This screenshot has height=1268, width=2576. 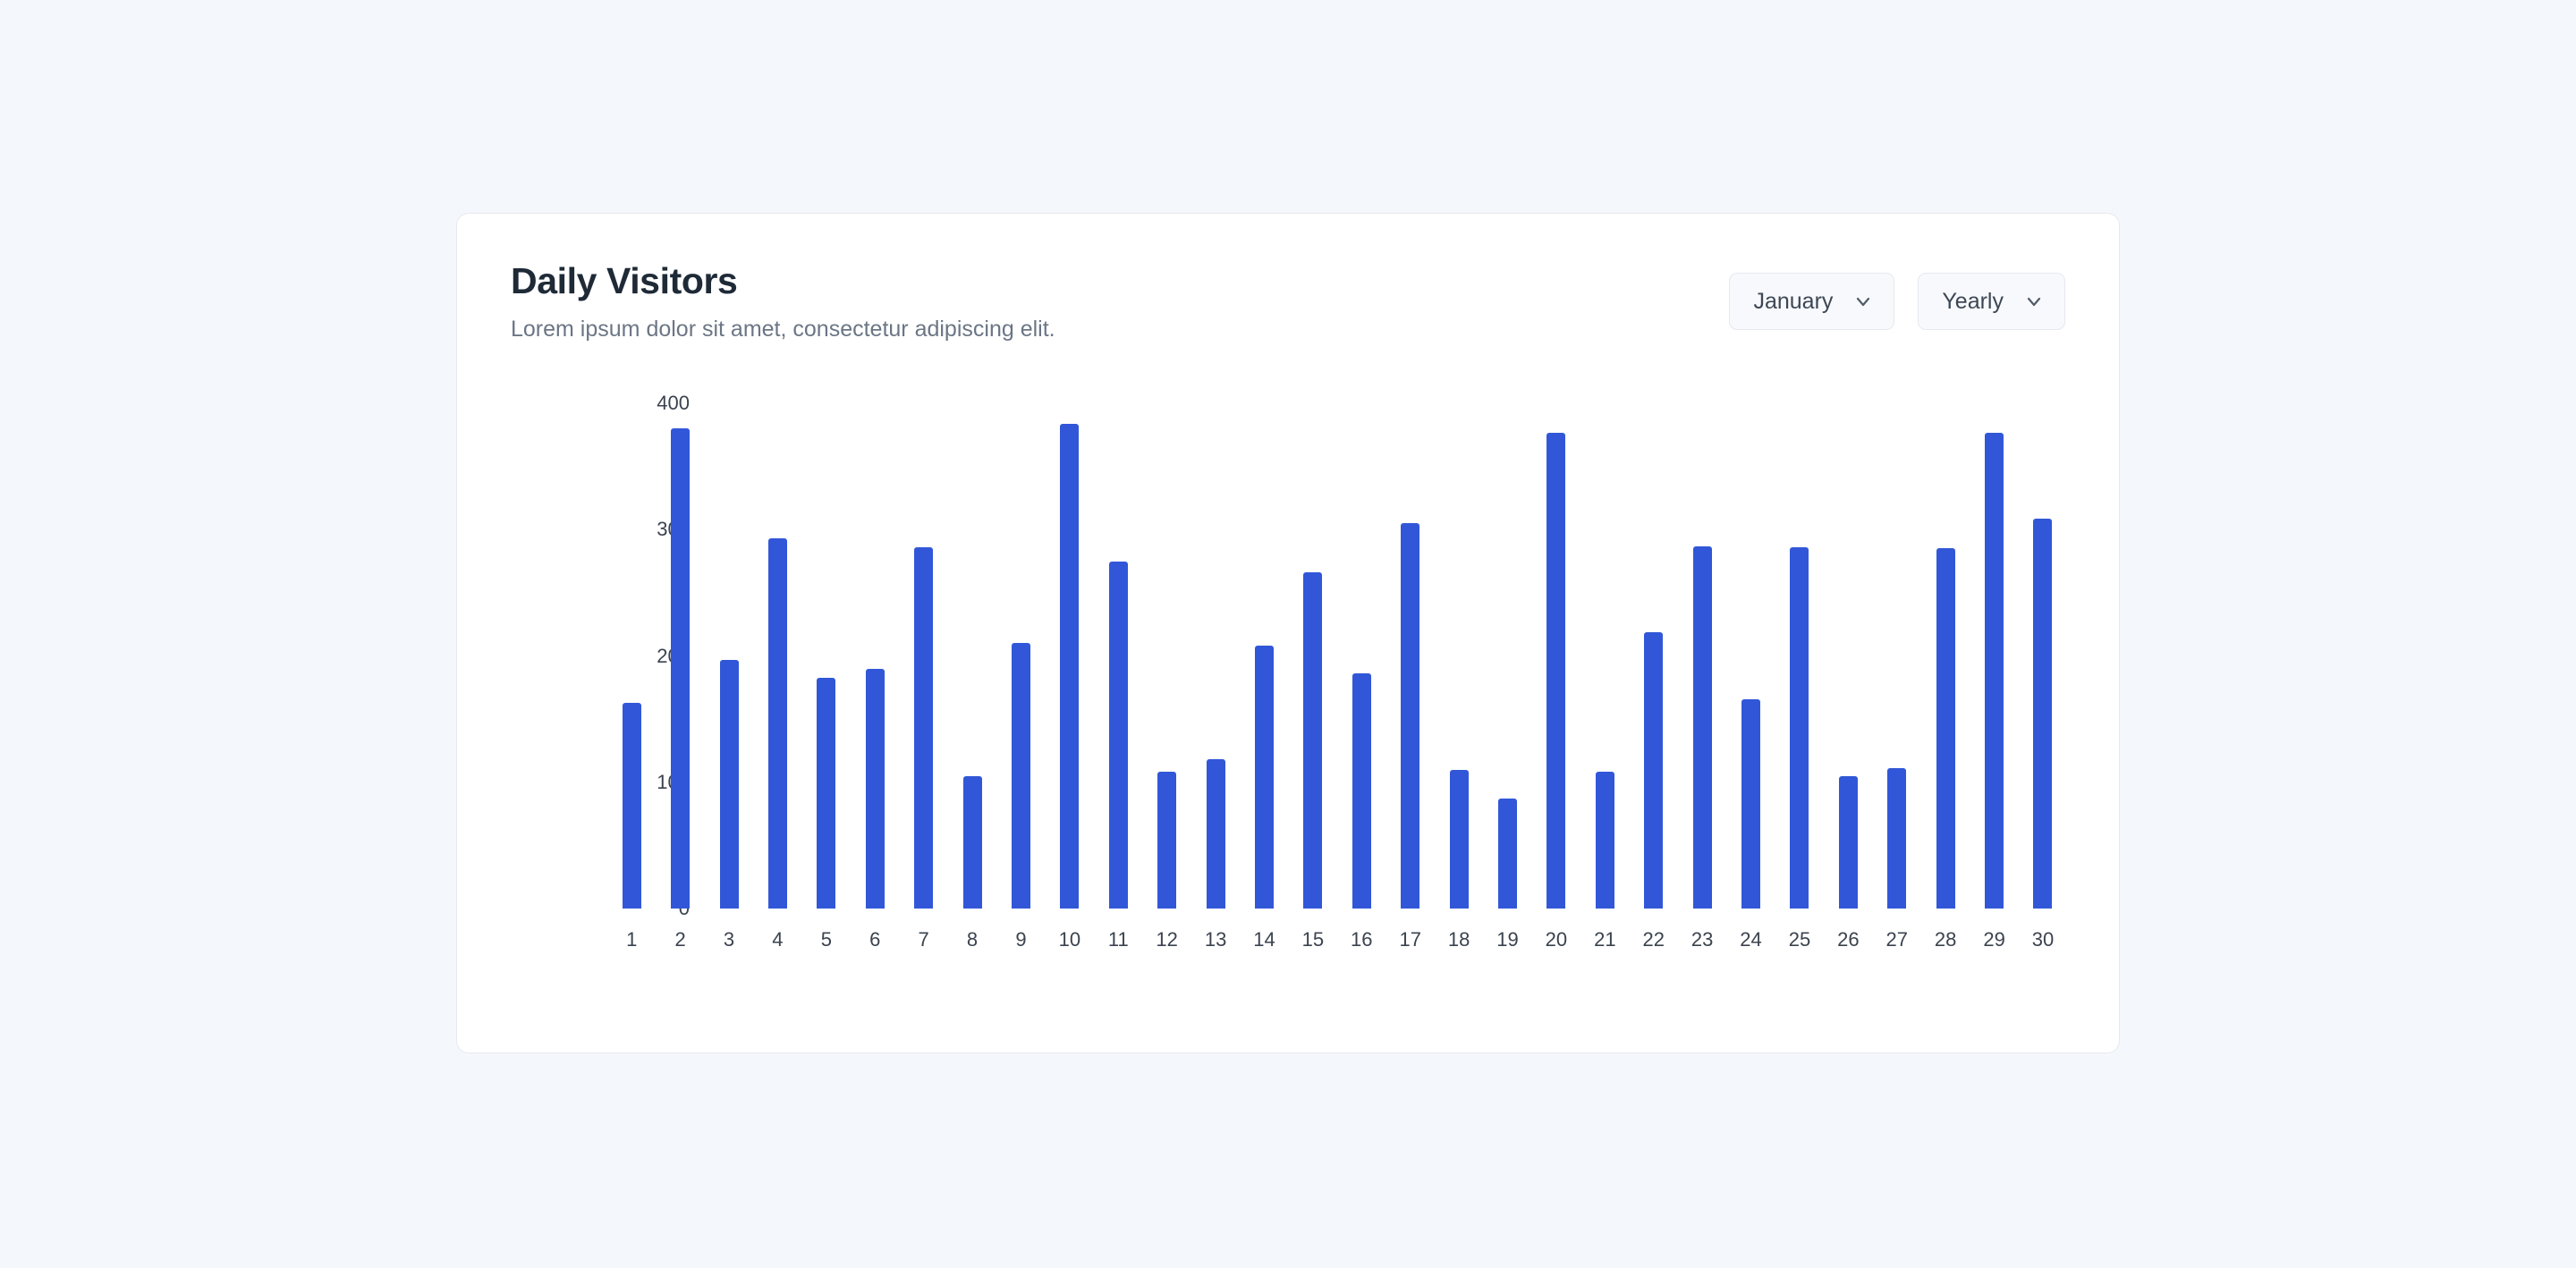 I want to click on chart-controls: January Yearly, so click(x=1897, y=301).